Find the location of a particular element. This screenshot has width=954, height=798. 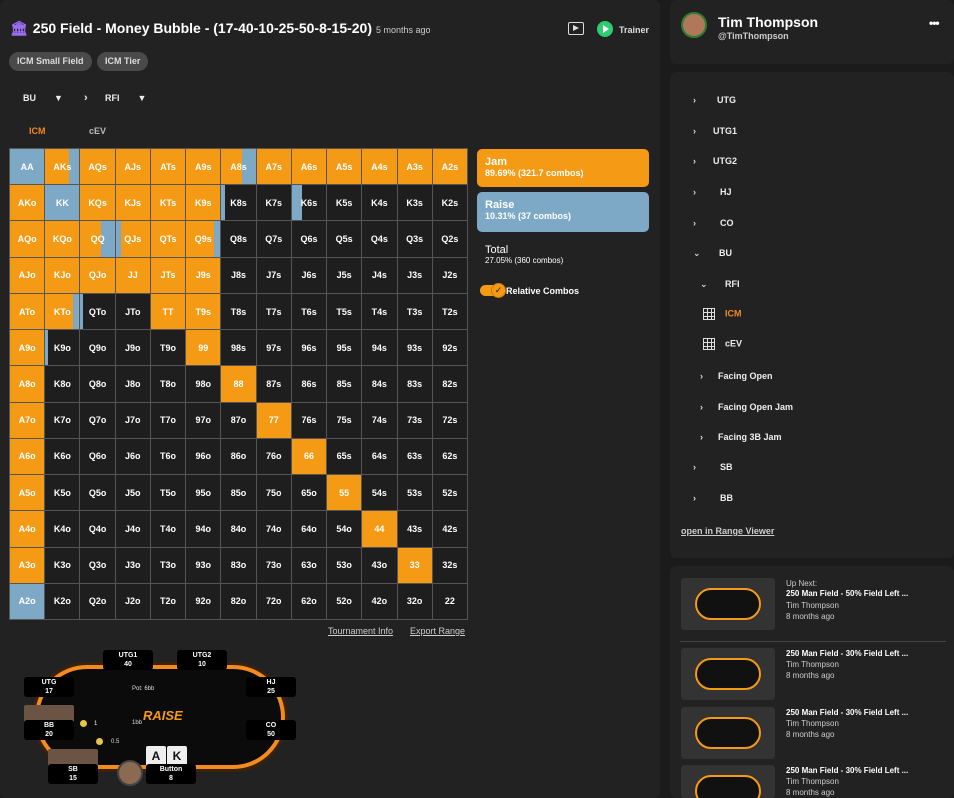

range-cell: 33 is located at coordinates (414, 565).